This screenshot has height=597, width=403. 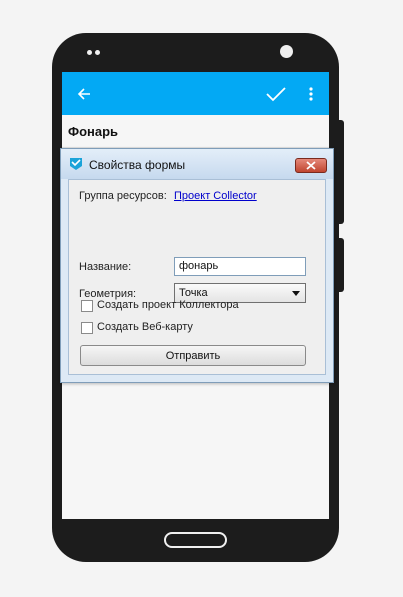 I want to click on more-vert-icon, so click(x=311, y=93).